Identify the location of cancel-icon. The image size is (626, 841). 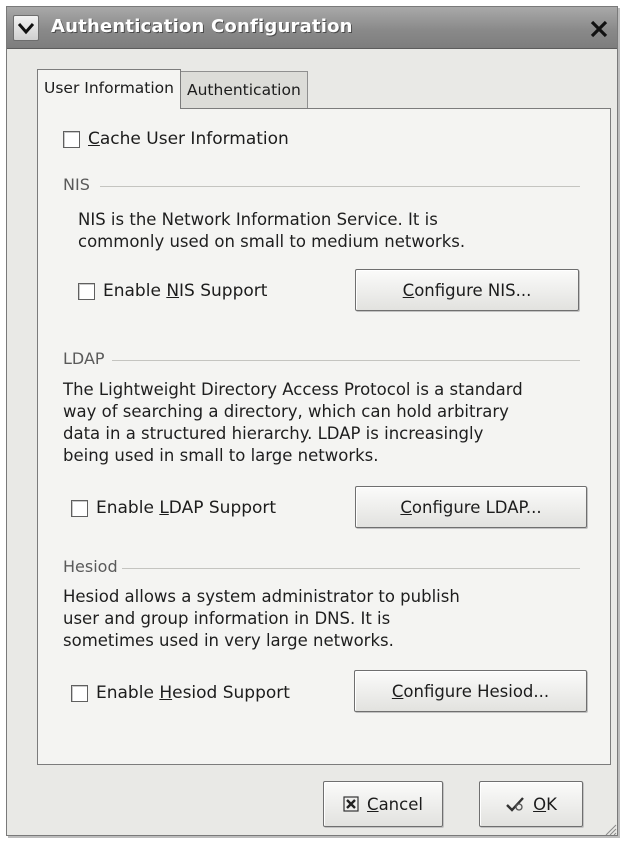
(351, 804).